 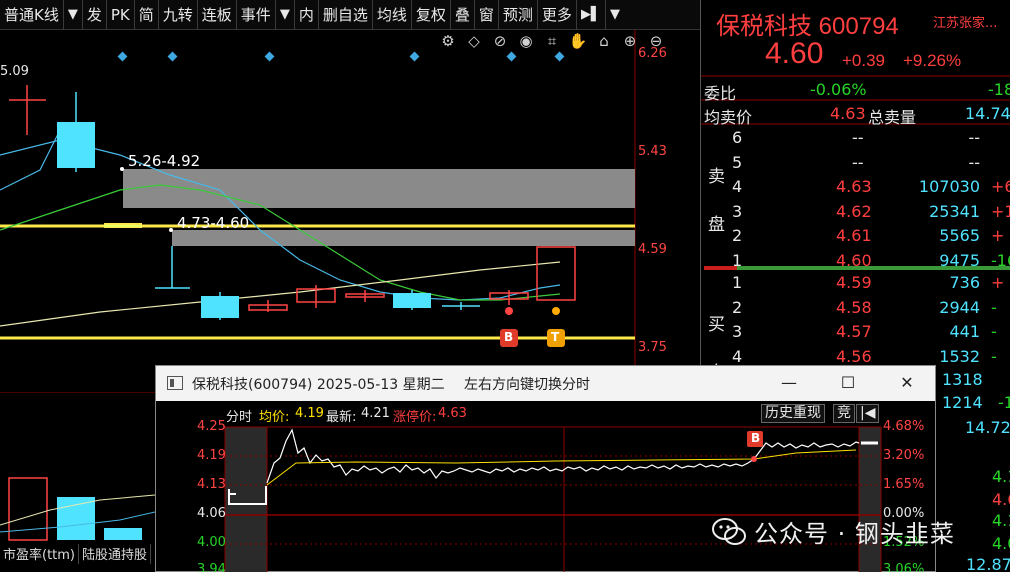 What do you see at coordinates (552, 41) in the screenshot?
I see `ruler-icon: ⌗` at bounding box center [552, 41].